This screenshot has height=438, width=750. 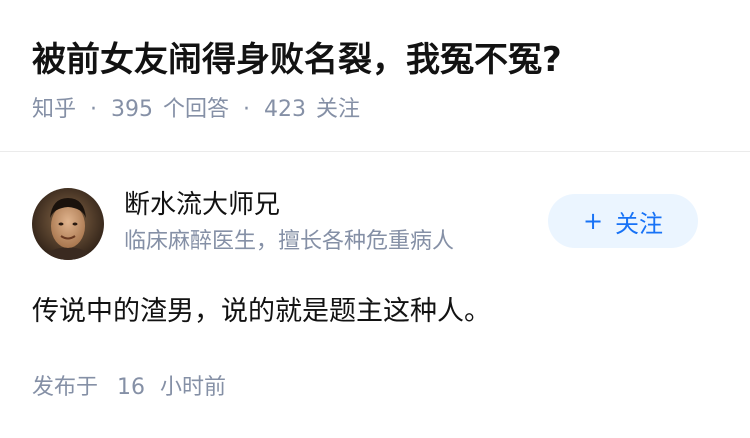 What do you see at coordinates (593, 221) in the screenshot?
I see `plus-icon: +` at bounding box center [593, 221].